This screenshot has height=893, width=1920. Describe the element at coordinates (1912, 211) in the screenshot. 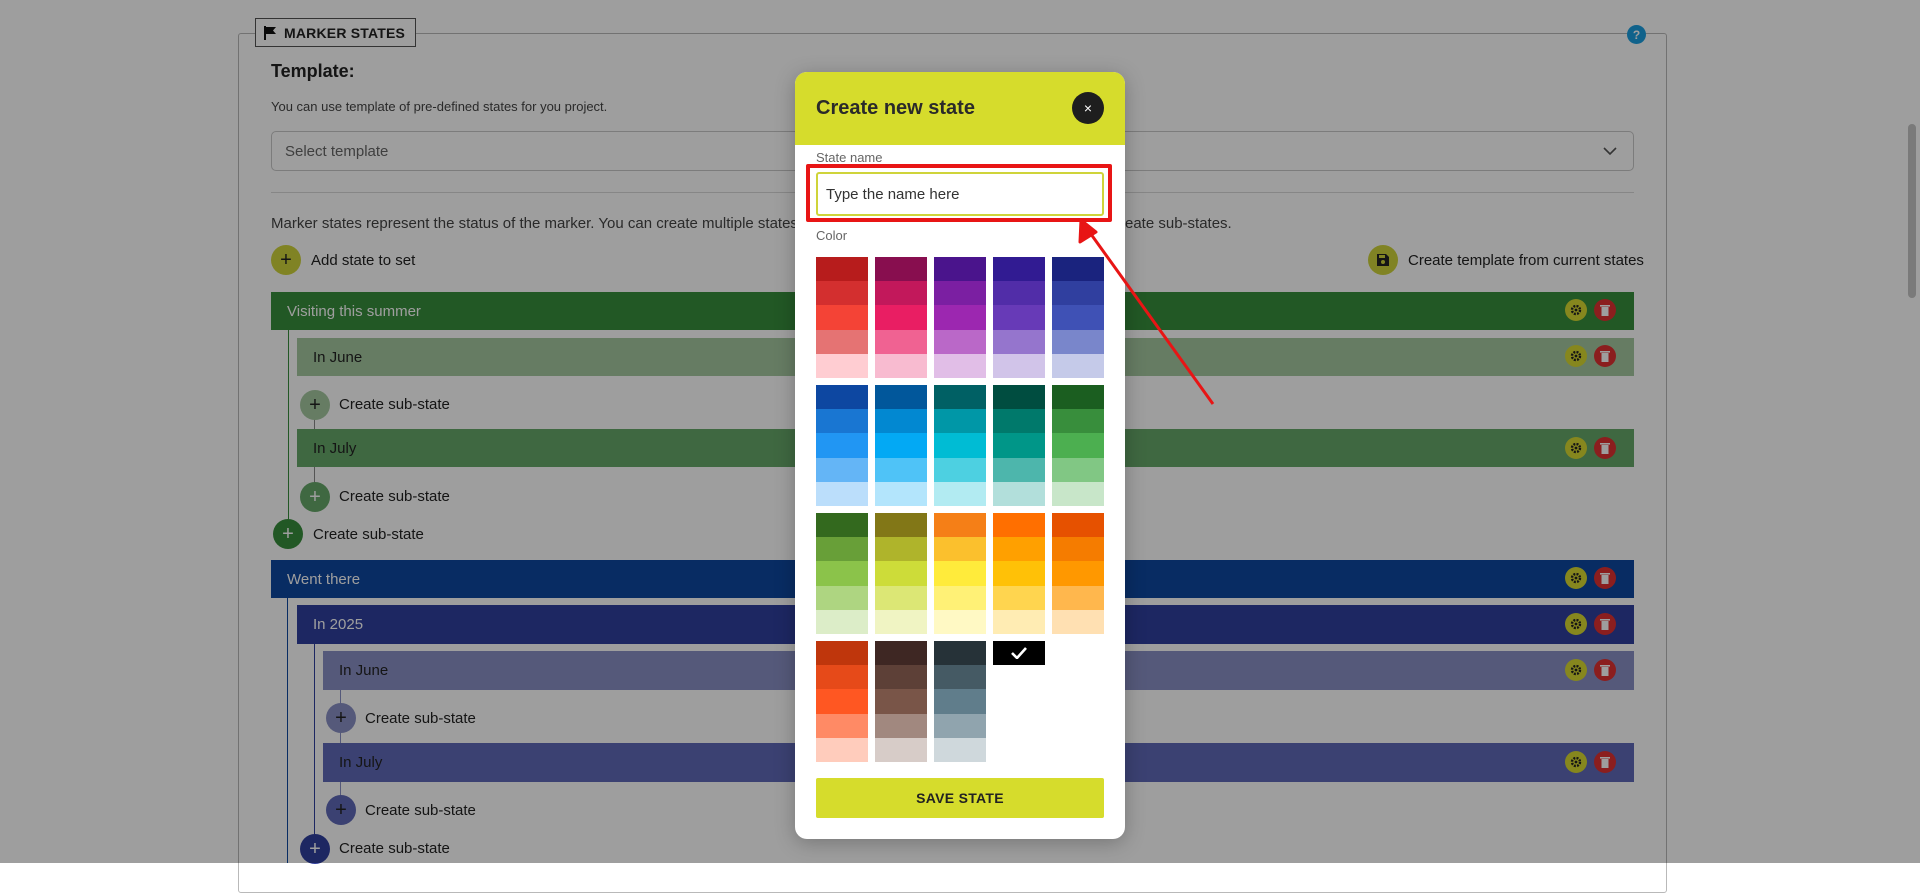

I see `scrollbar-thumb` at that location.